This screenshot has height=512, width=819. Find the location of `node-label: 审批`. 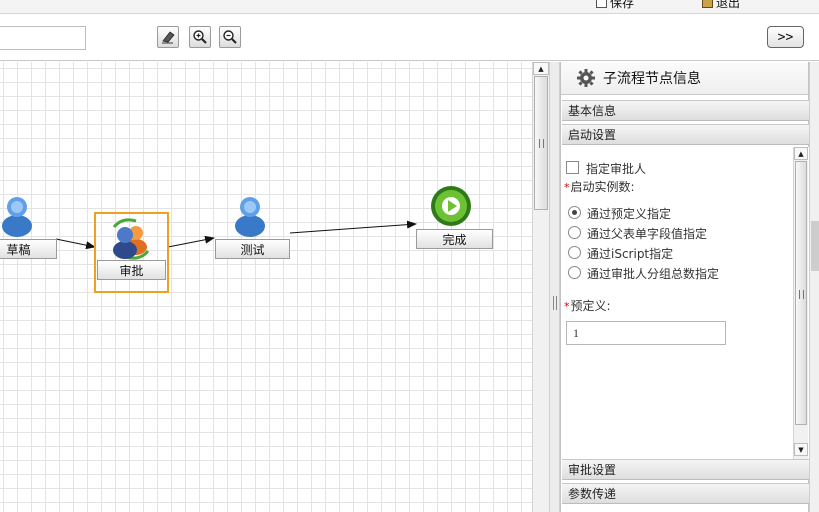

node-label: 审批 is located at coordinates (131, 270).